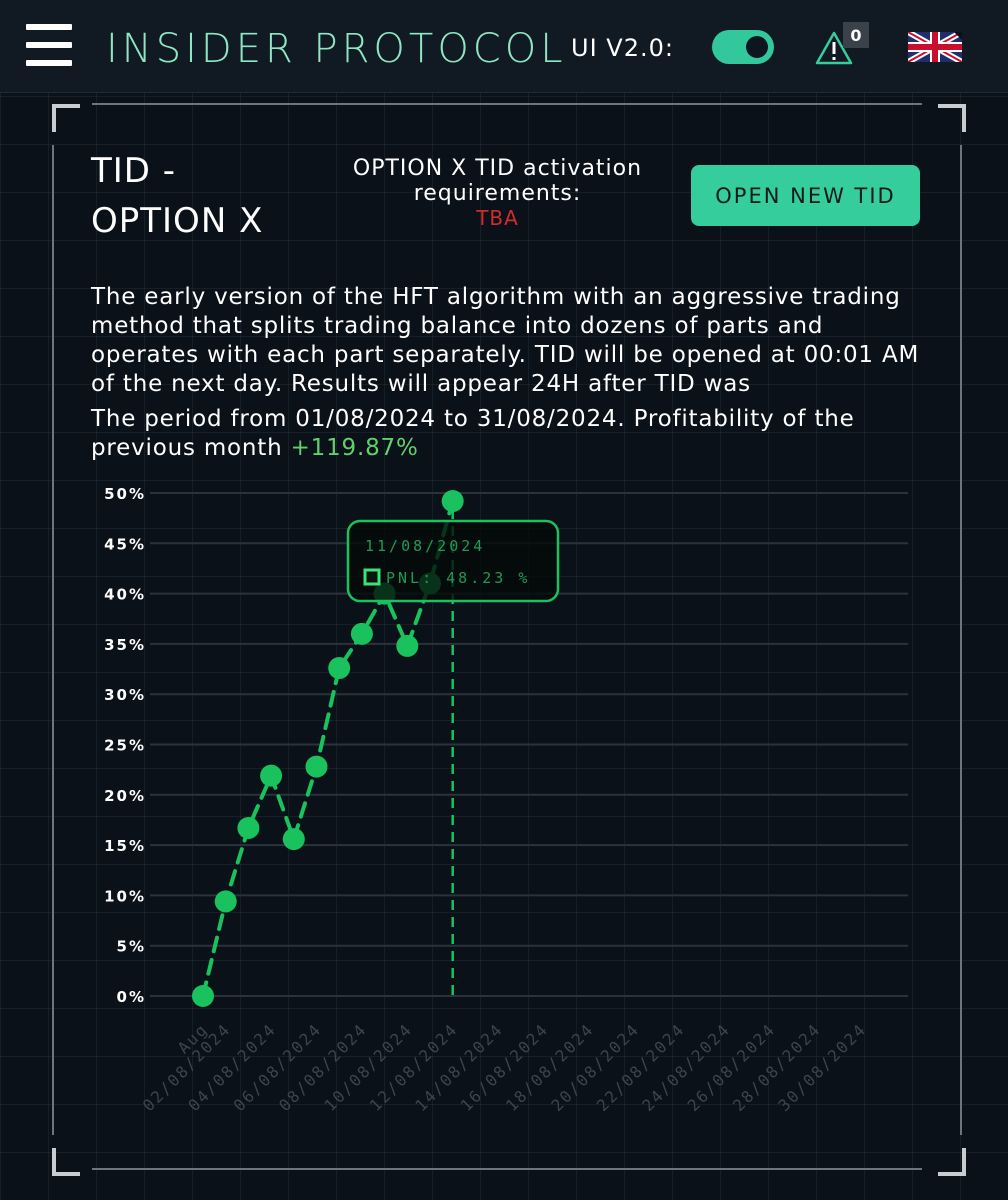 The height and width of the screenshot is (1200, 1008). I want to click on card-title-line2: OPTION X, so click(177, 221).